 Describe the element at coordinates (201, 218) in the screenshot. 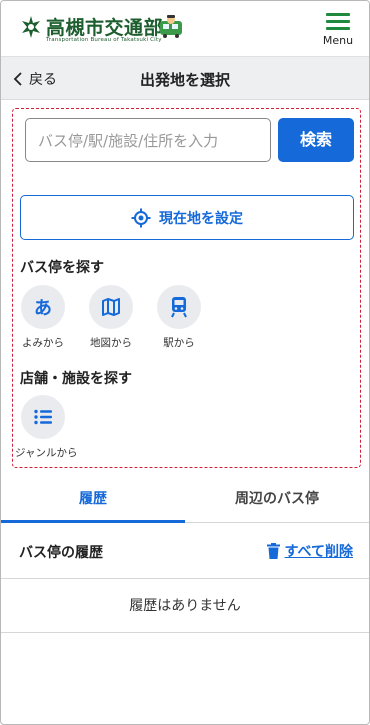

I see `set-current-location-label: 現在地を設定` at that location.